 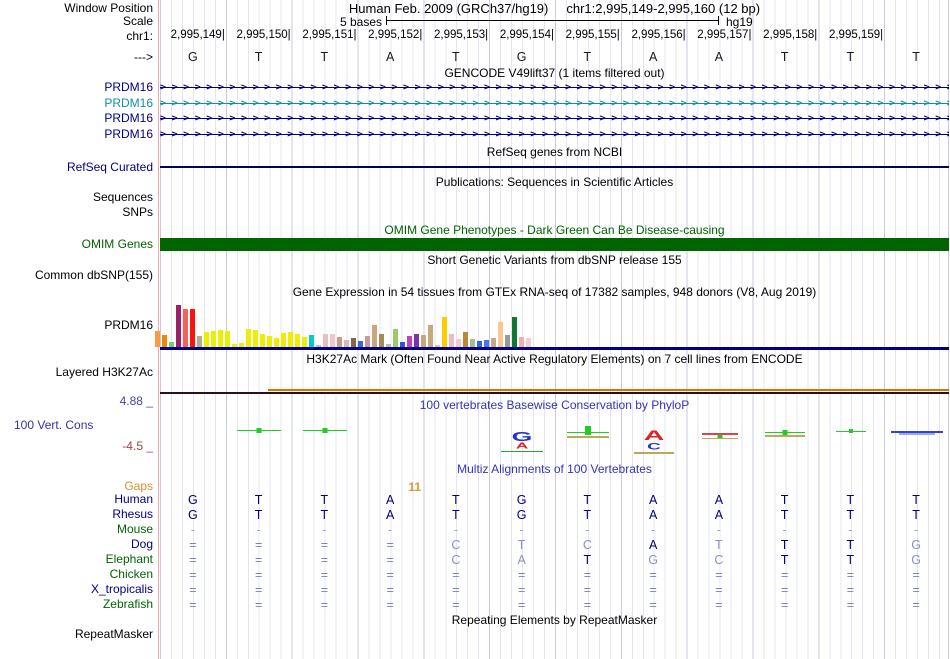 I want to click on multiz-species-label-rhesus: Rhesus, so click(x=76, y=514).